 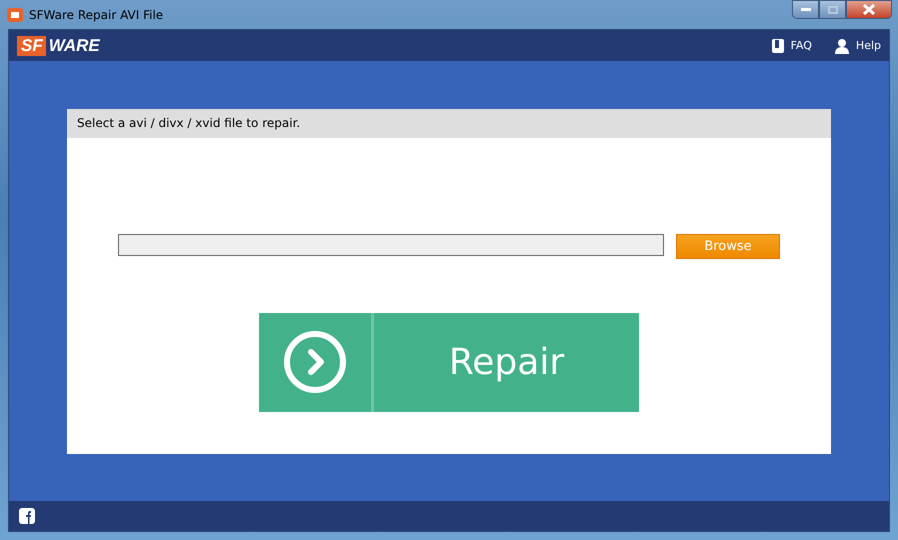 I want to click on minimize-button, so click(x=805, y=9).